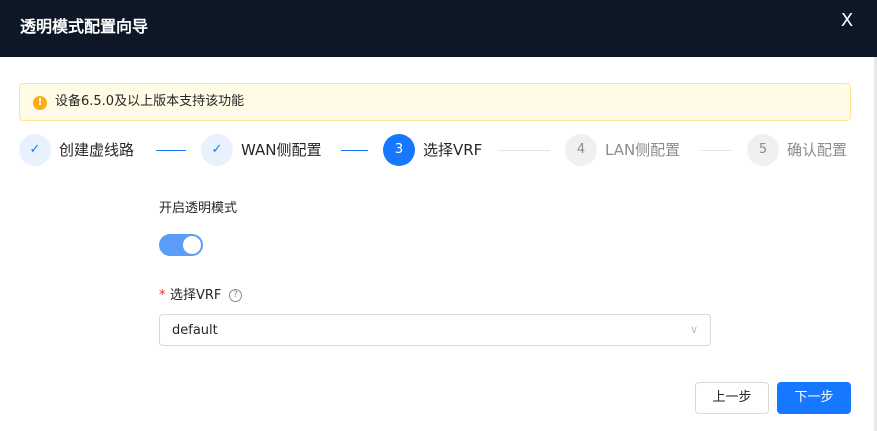 The width and height of the screenshot is (877, 431). Describe the element at coordinates (435, 102) in the screenshot. I see `version-alert: ! 设备6.5.0及以上版本支持该功能` at that location.